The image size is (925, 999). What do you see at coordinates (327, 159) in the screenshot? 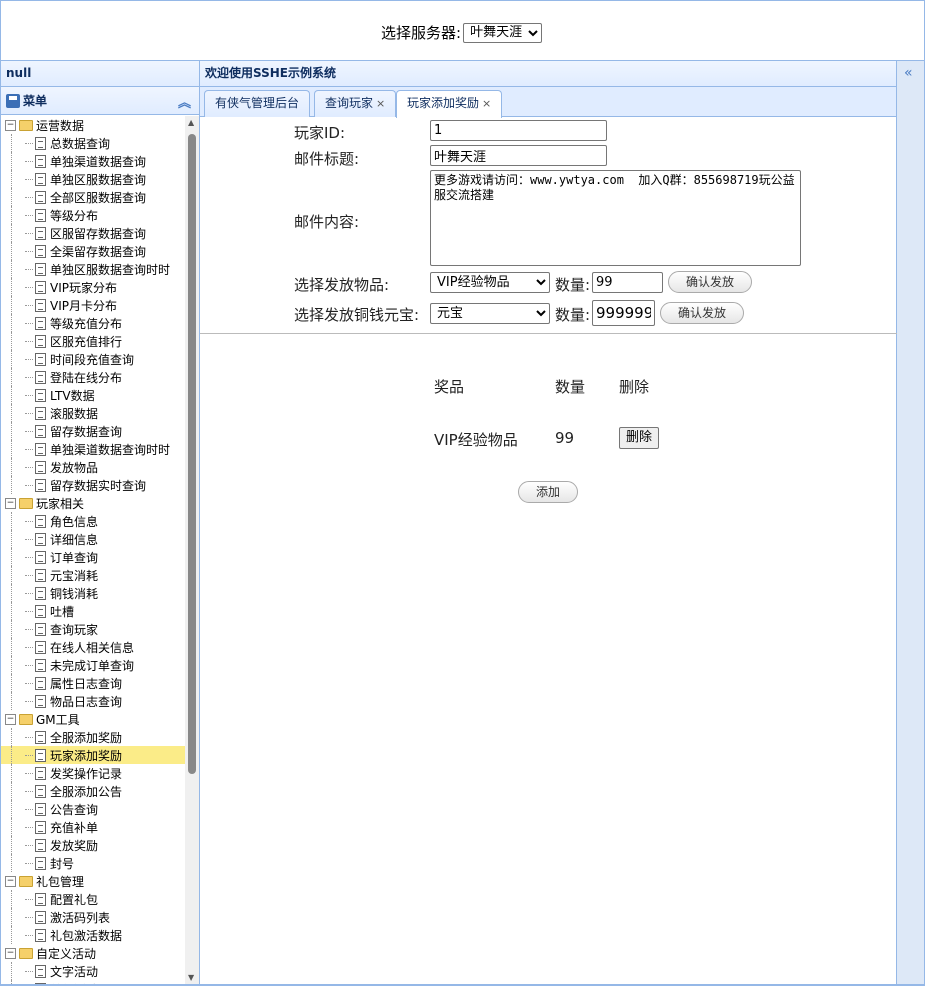
I see `mail-title-label: 邮件标题:` at bounding box center [327, 159].